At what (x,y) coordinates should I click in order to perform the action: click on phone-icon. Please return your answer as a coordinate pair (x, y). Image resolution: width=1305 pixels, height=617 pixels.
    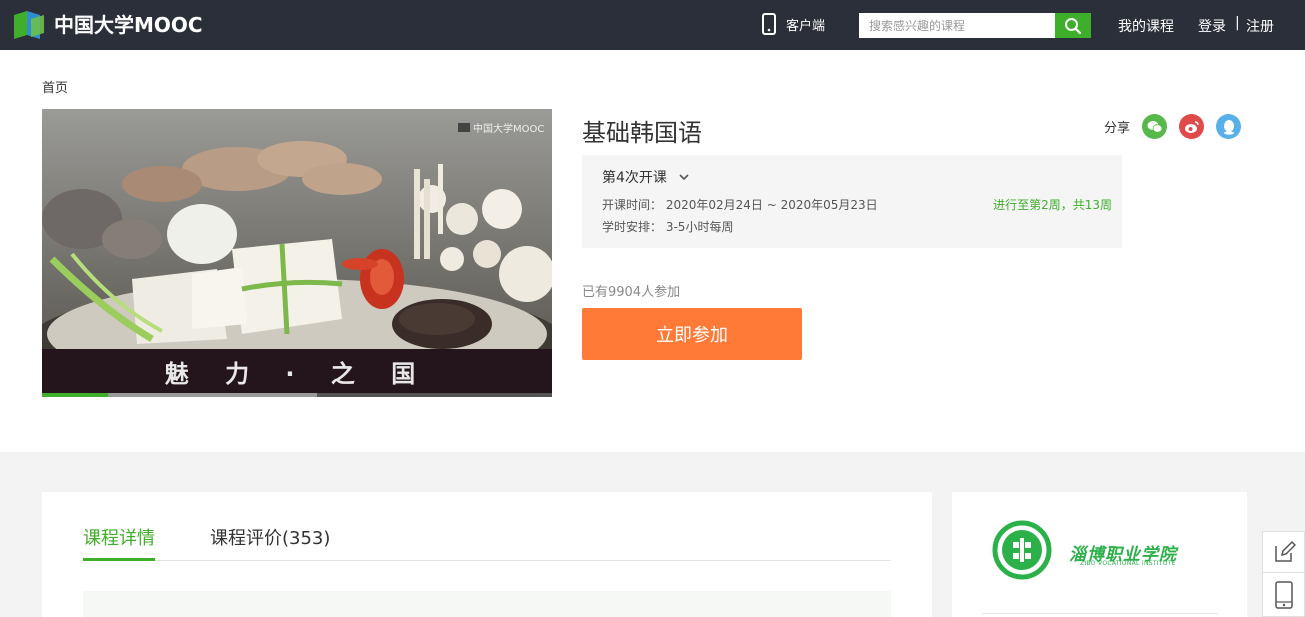
    Looking at the image, I should click on (769, 24).